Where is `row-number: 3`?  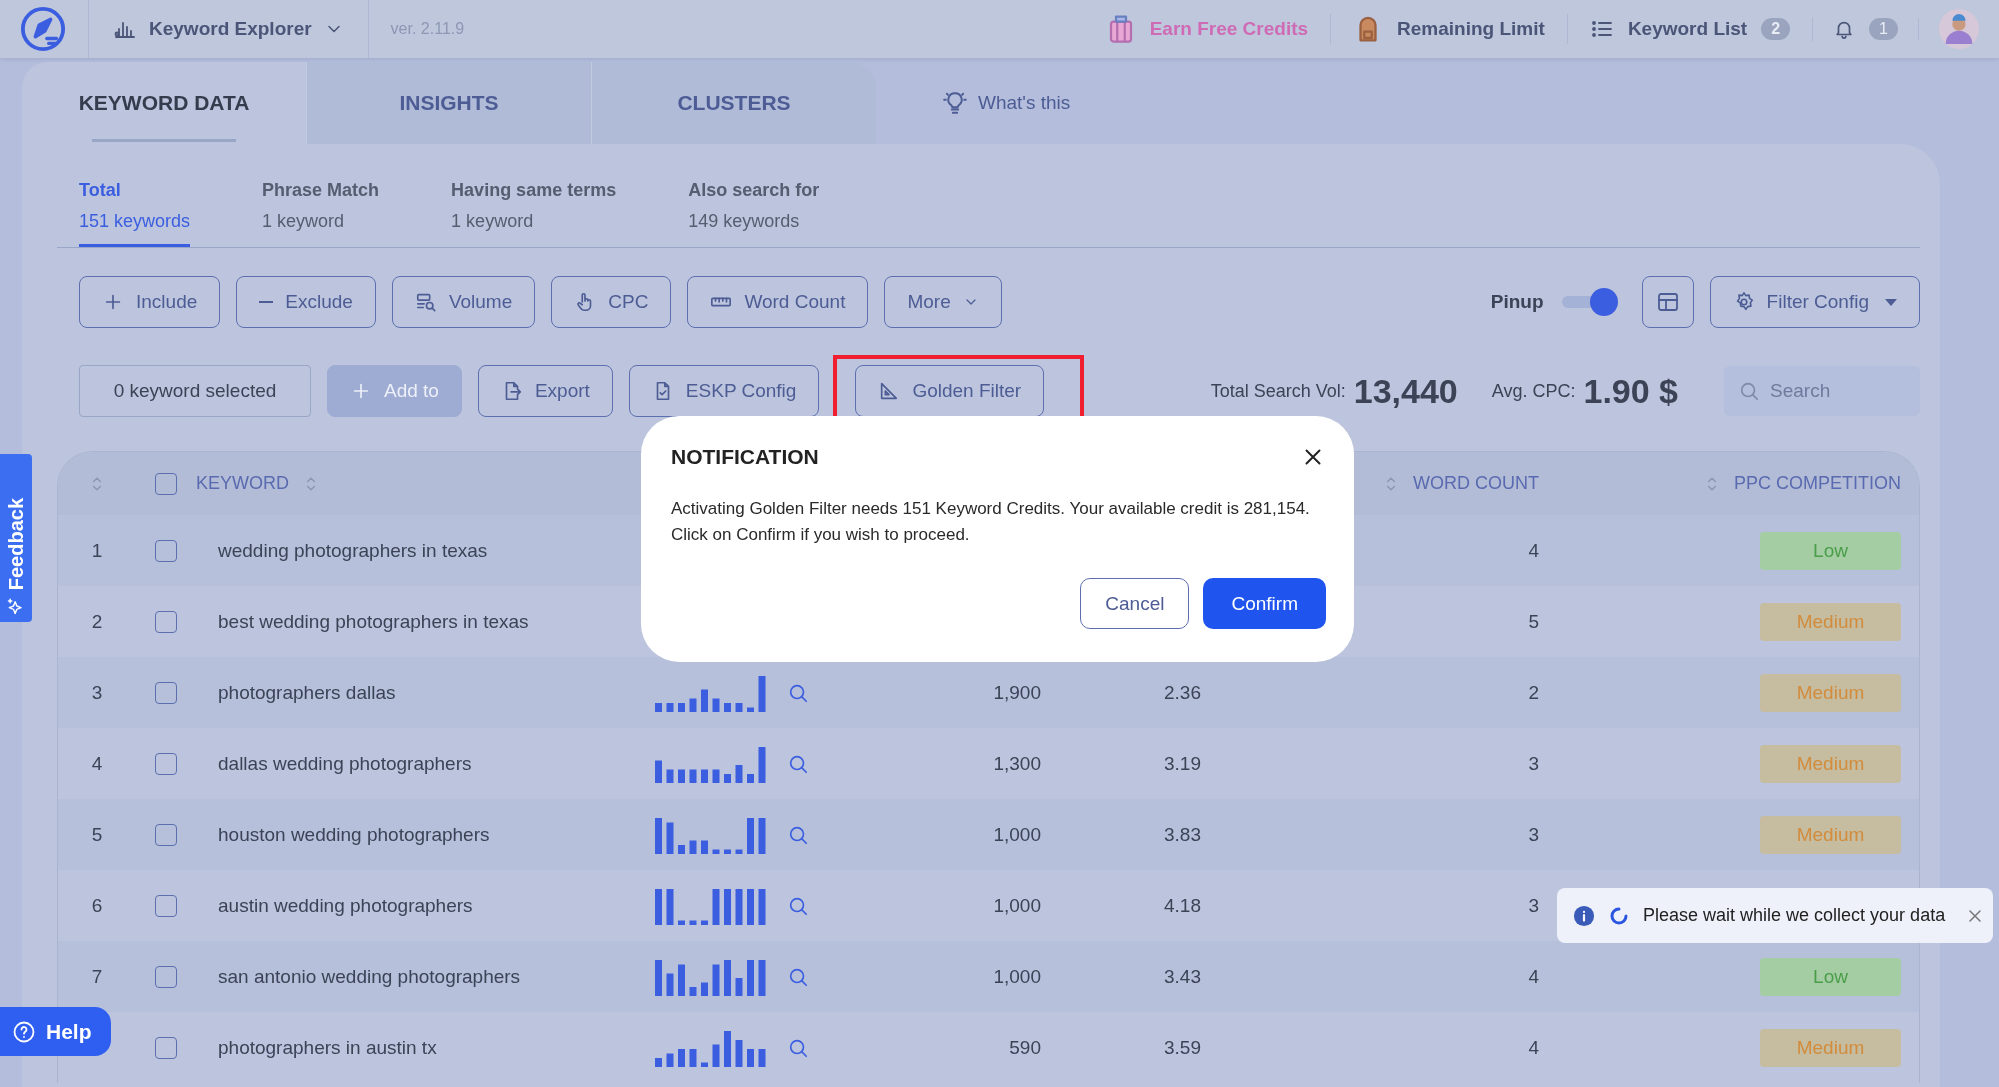 row-number: 3 is located at coordinates (97, 692).